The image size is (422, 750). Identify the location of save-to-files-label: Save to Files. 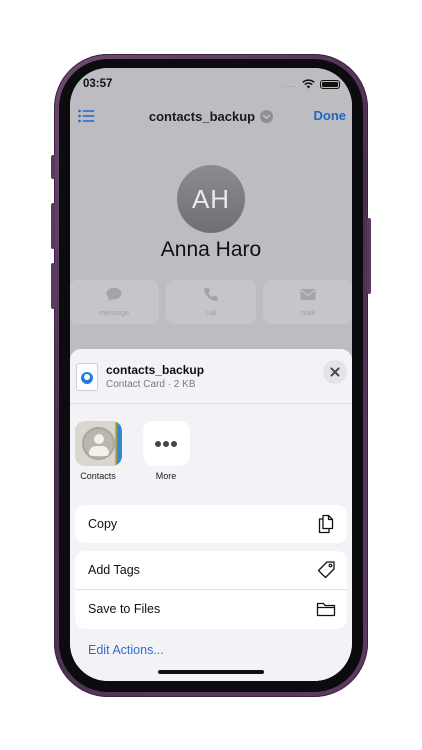
(124, 609).